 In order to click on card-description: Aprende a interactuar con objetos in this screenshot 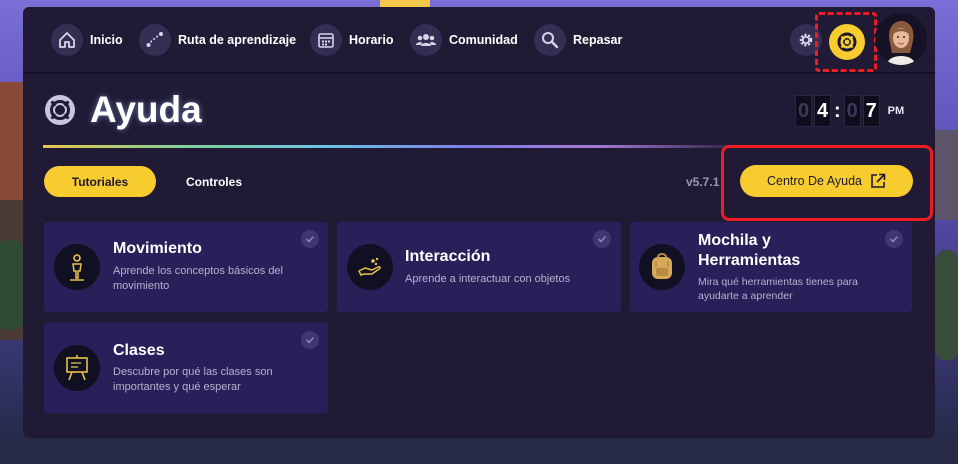, I will do `click(488, 279)`.